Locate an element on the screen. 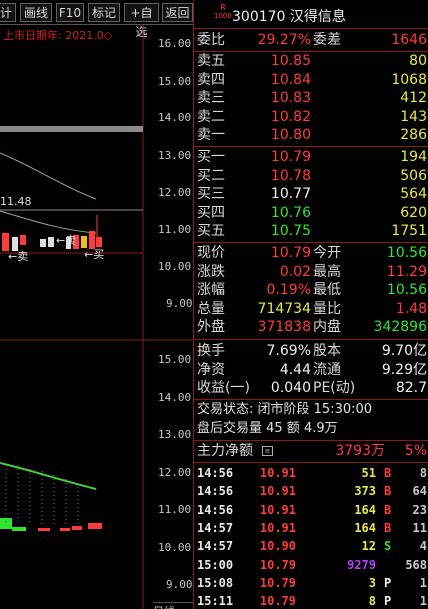 Image resolution: width=428 pixels, height=609 pixels. stock-code-name: 300170 汉得信息 is located at coordinates (289, 16).